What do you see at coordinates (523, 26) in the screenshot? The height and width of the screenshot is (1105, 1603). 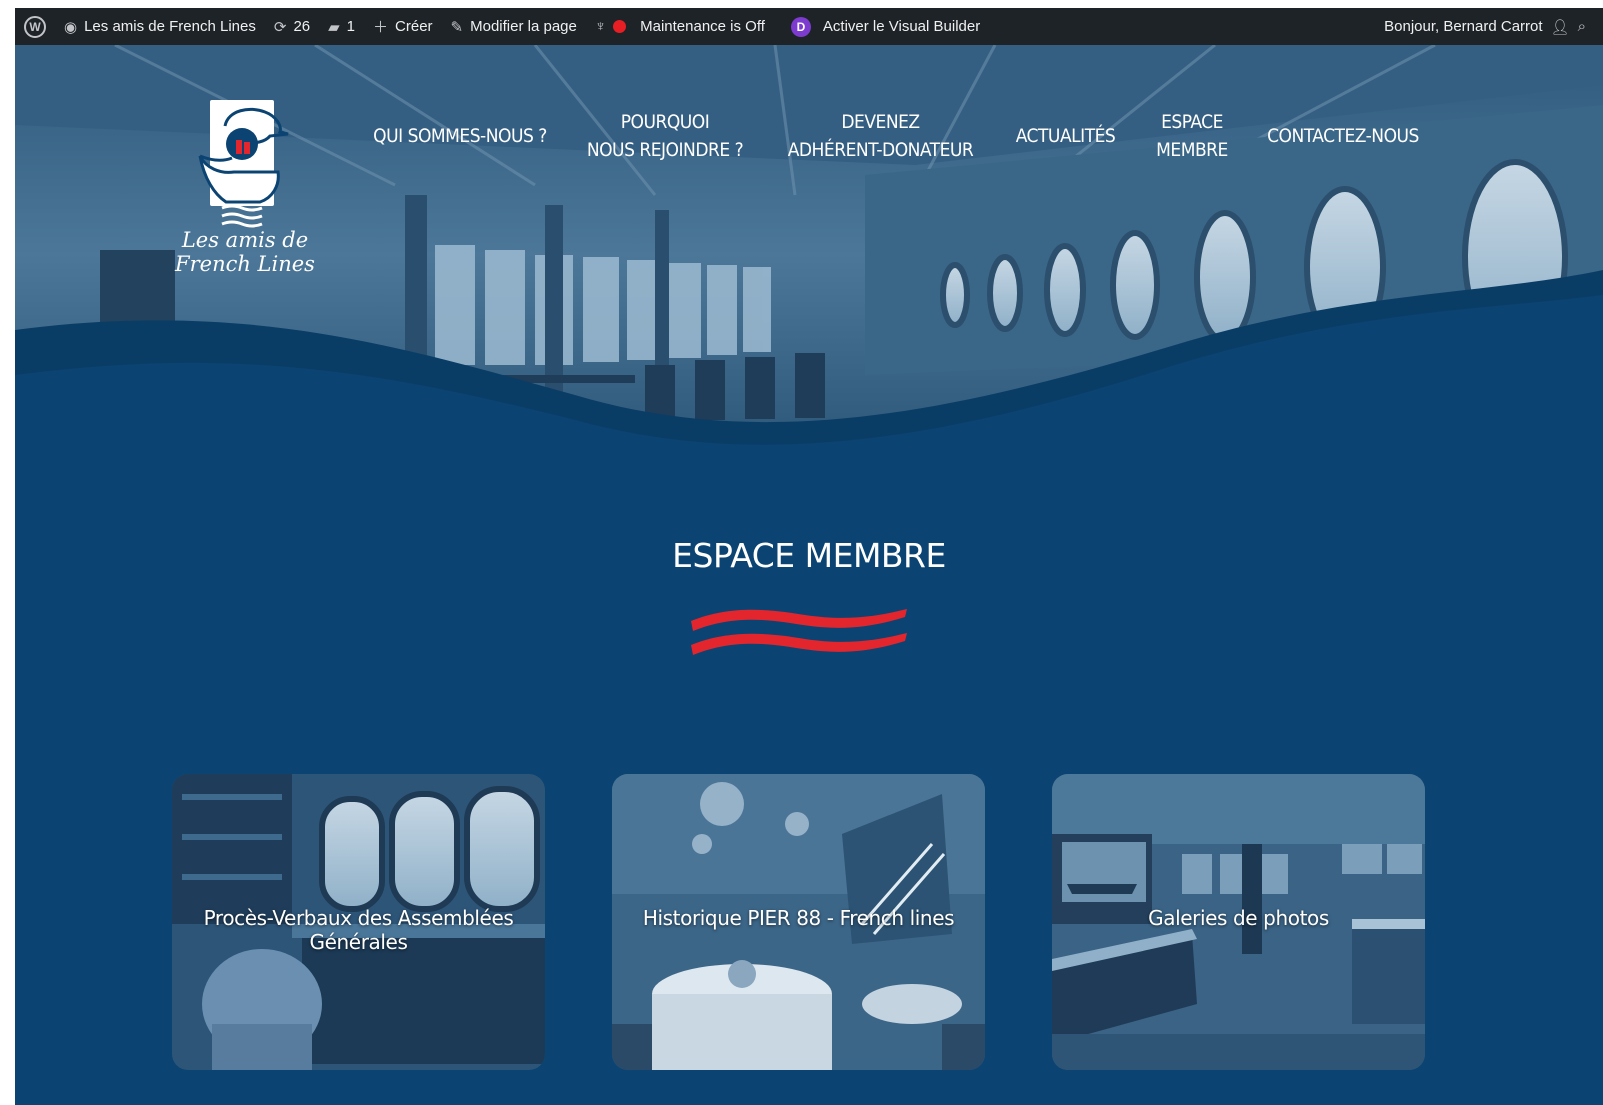 I see `edit-page-label: Modifier la page` at bounding box center [523, 26].